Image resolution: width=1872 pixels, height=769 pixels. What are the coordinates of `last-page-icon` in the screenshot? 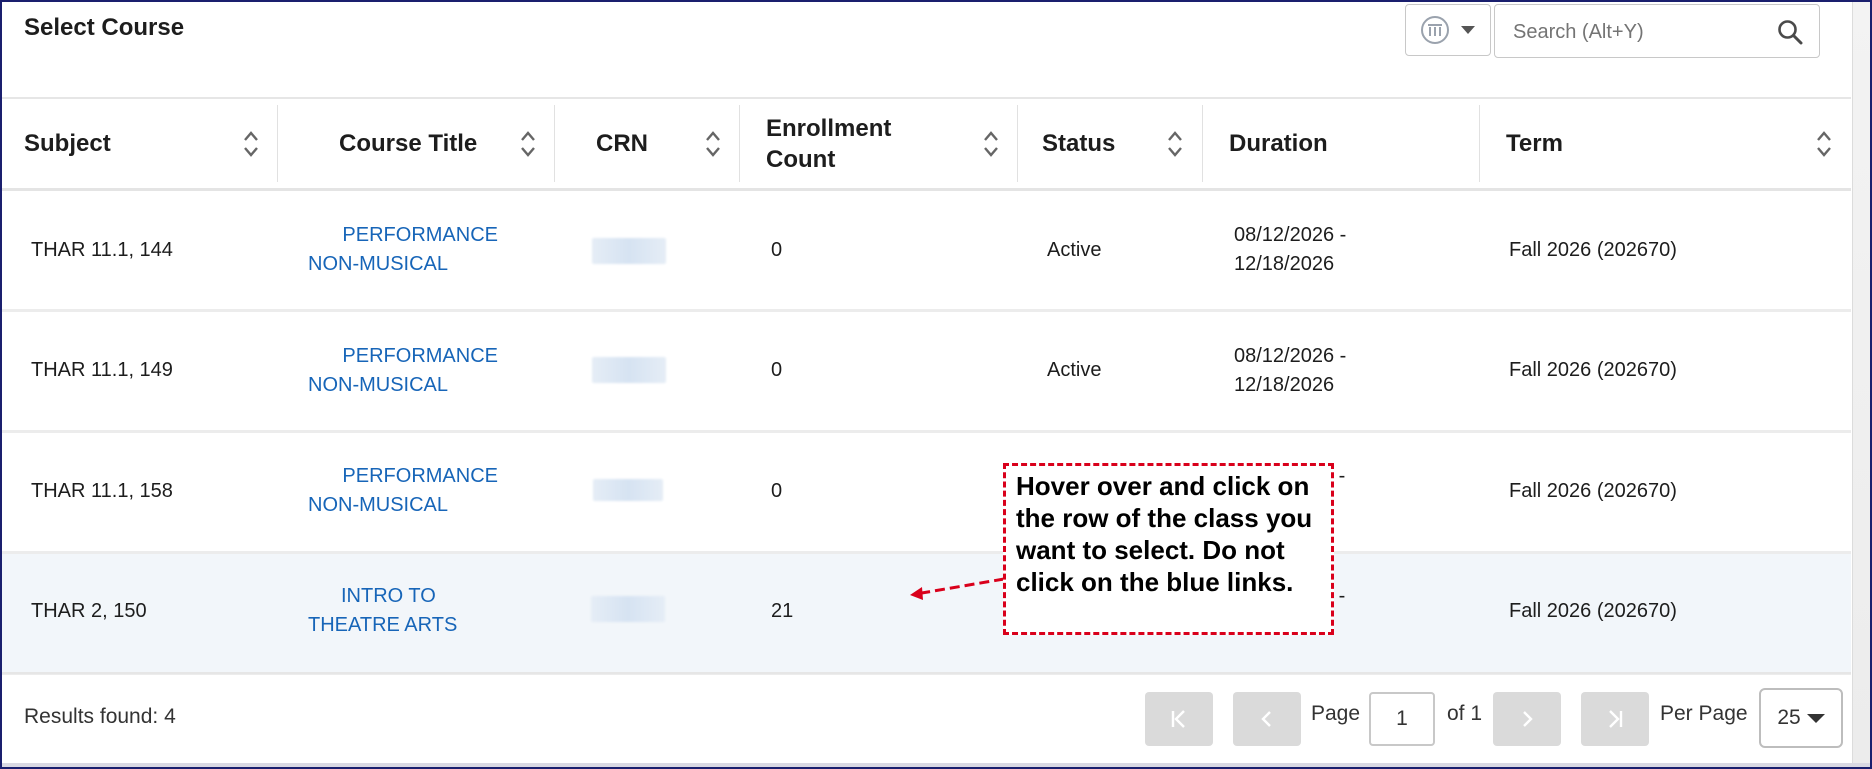 It's located at (1616, 719).